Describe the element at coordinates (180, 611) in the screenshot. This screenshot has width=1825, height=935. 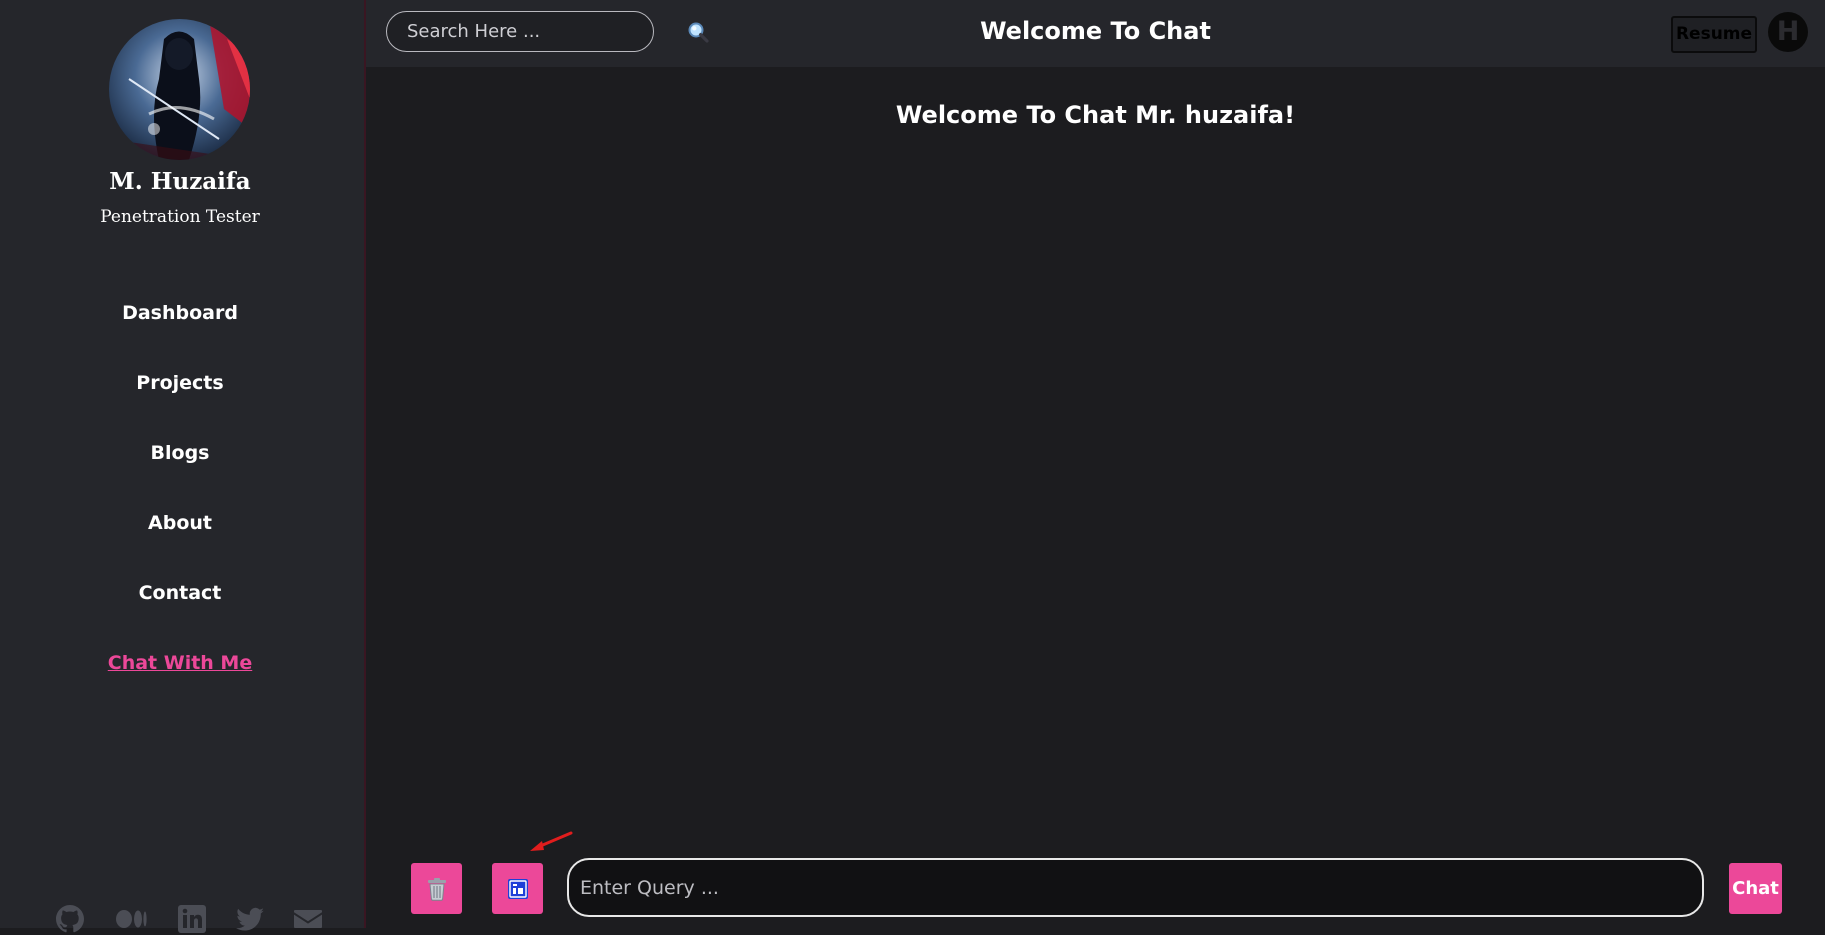
I see `sidebar-item-contact: Contact` at that location.